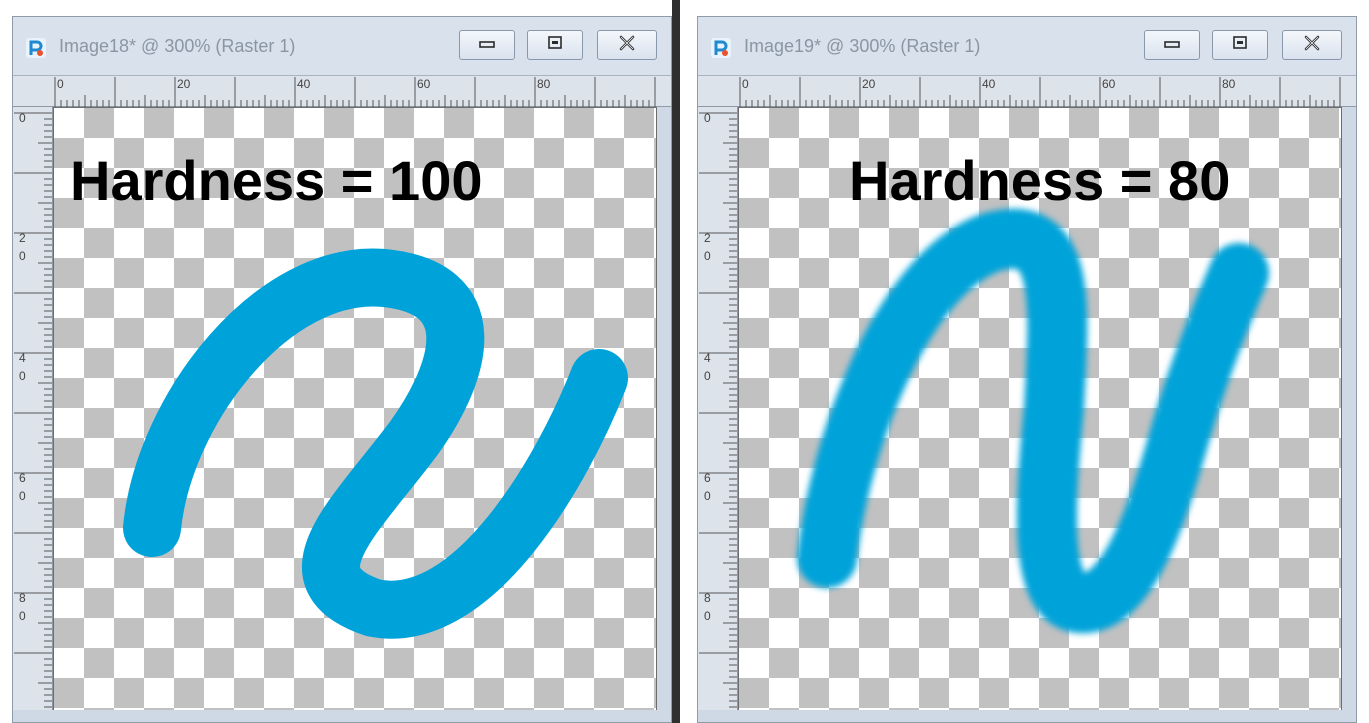 The image size is (1369, 723). I want to click on window-title: Image19* @ 300% (Raster 1), so click(862, 46).